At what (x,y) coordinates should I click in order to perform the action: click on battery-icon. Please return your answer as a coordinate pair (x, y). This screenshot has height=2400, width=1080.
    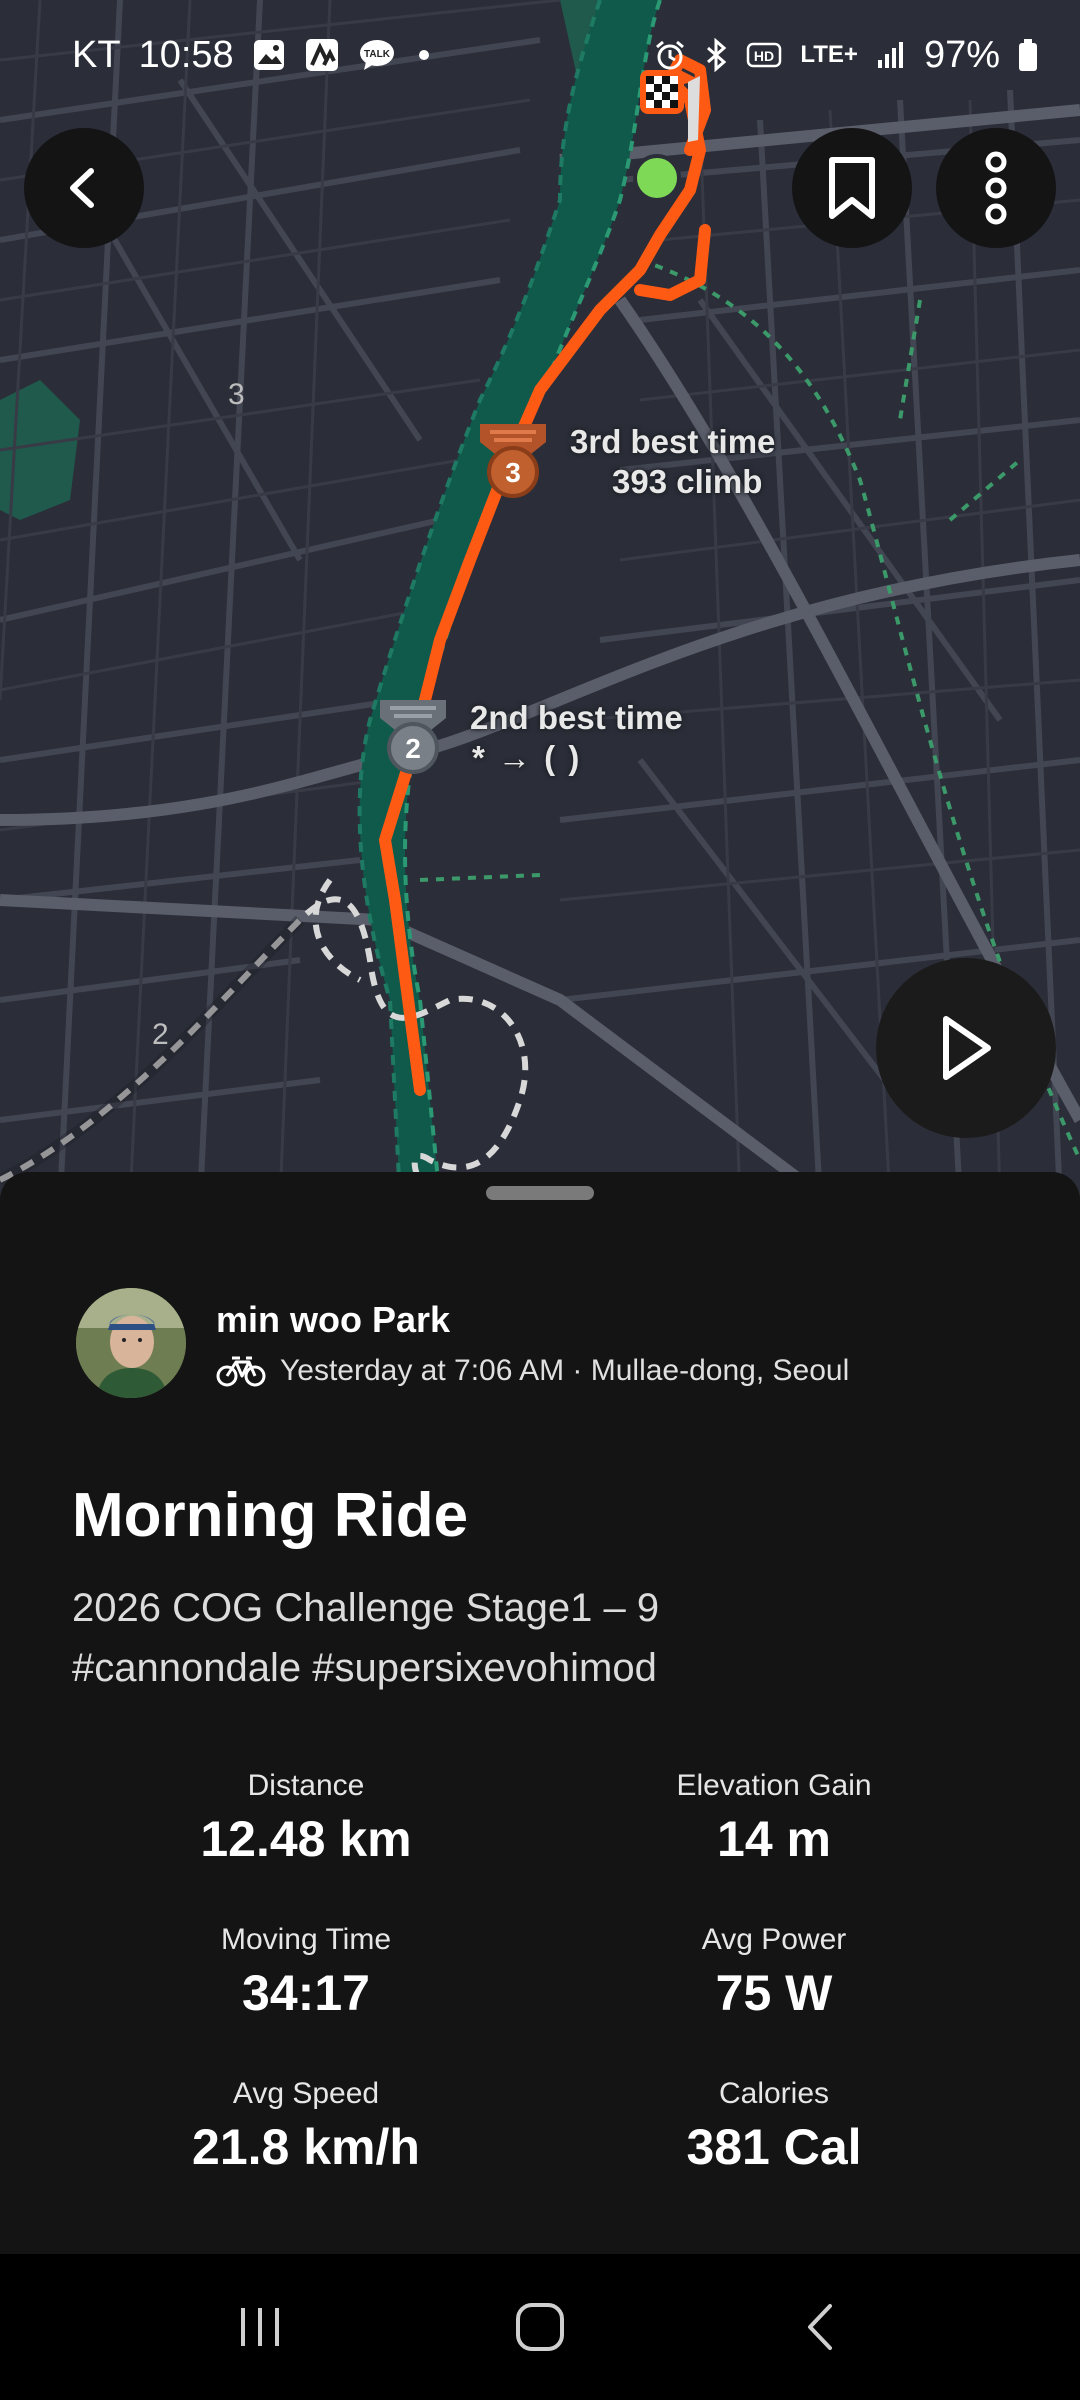
    Looking at the image, I should click on (1028, 55).